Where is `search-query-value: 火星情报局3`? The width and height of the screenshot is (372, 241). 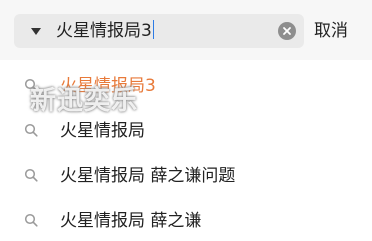 search-query-value: 火星情报局3 is located at coordinates (104, 31).